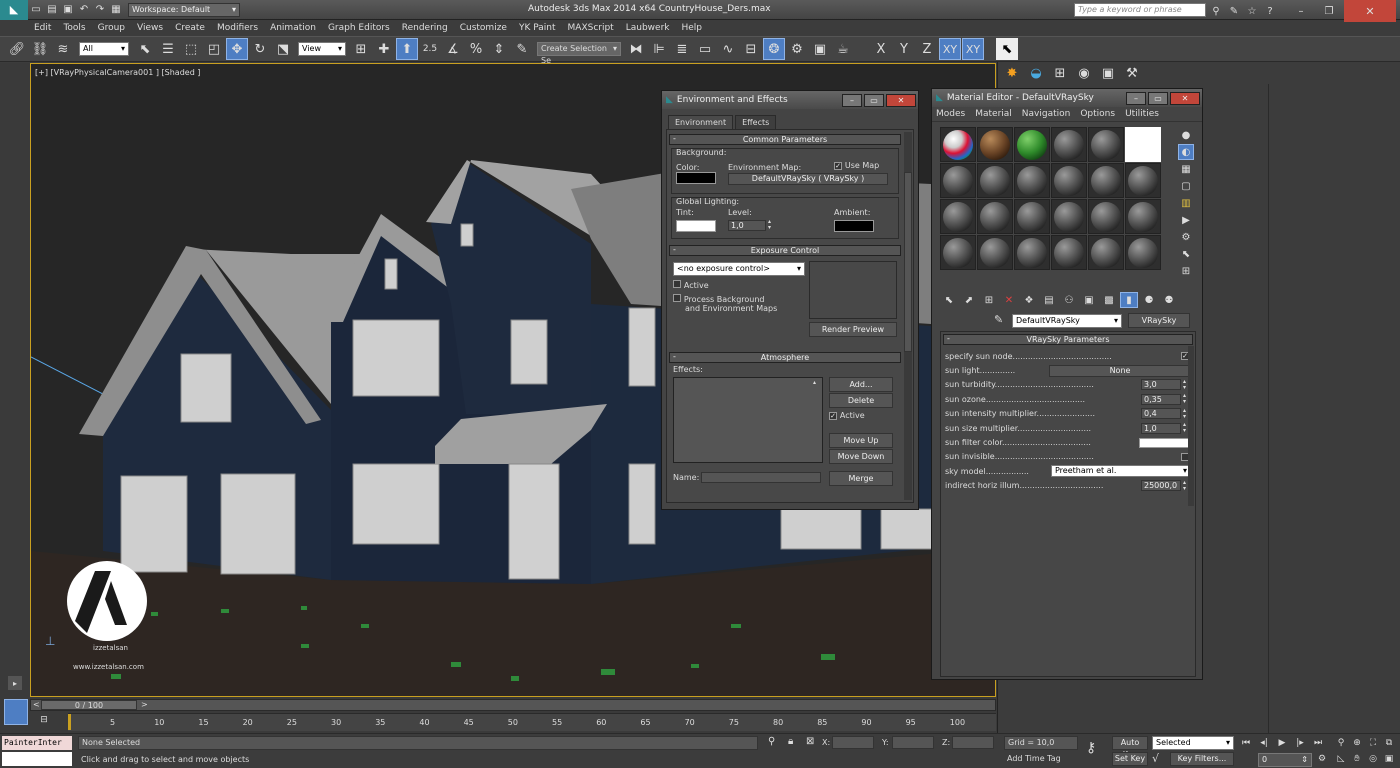 This screenshot has height=768, width=1400. What do you see at coordinates (861, 440) in the screenshot?
I see `move-up-button: Move Up` at bounding box center [861, 440].